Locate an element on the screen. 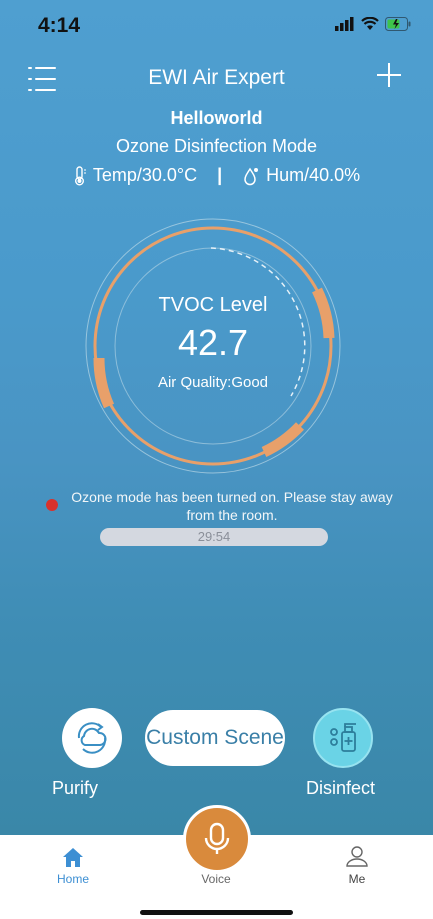  home-indicator is located at coordinates (216, 912).